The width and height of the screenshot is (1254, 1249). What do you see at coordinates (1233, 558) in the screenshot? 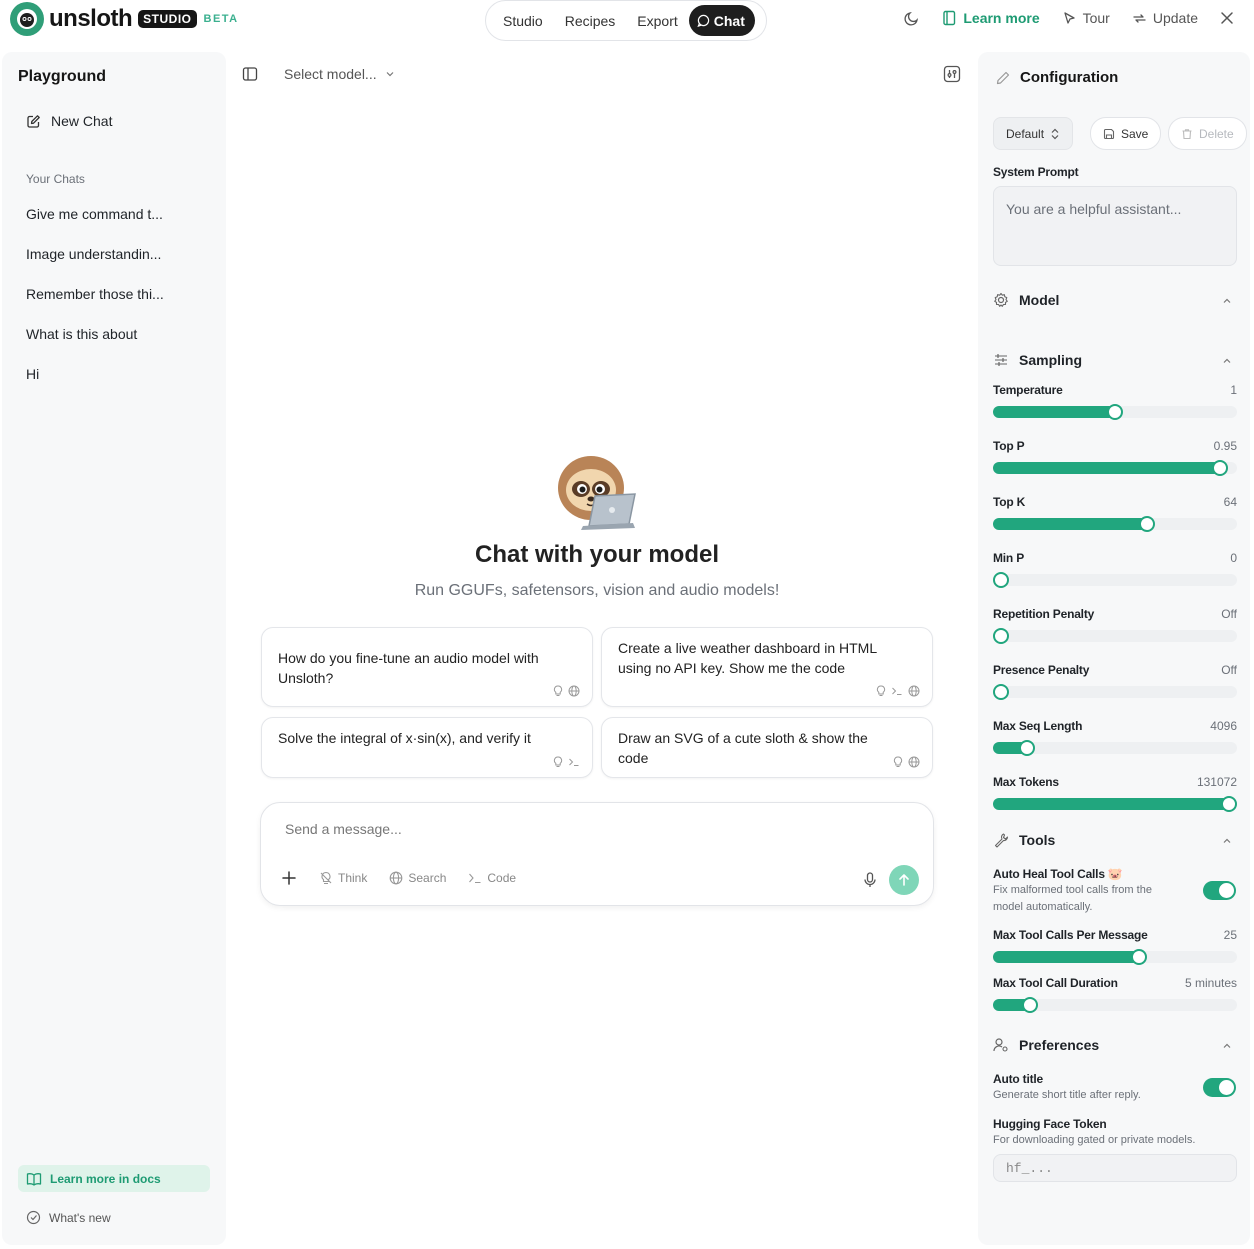
I see `min-p-value: 0` at bounding box center [1233, 558].